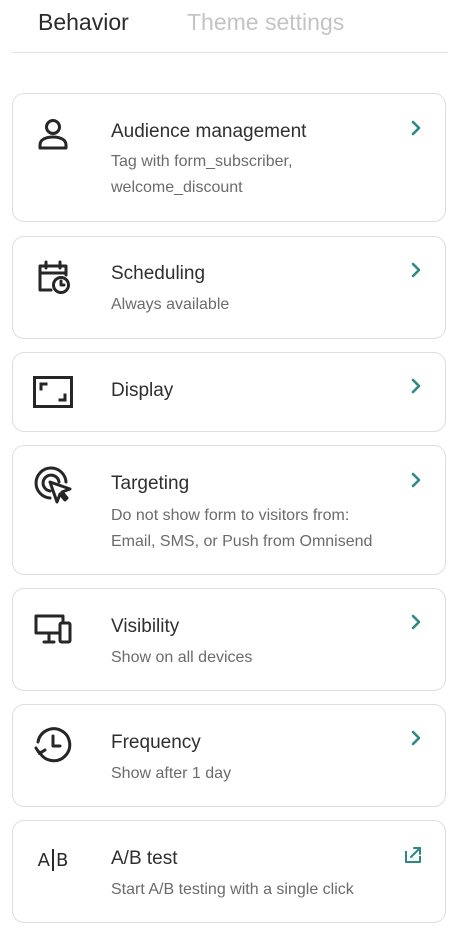 This screenshot has width=463, height=941. Describe the element at coordinates (145, 626) in the screenshot. I see `visibility-title: Visibility` at that location.